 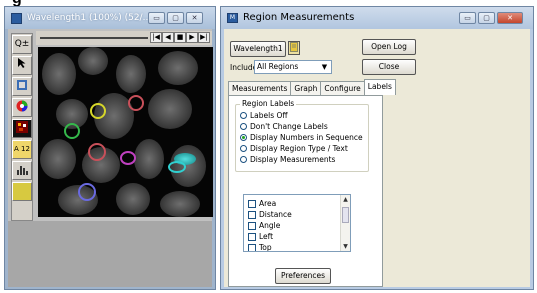 I want to click on radio-label: Labels Off, so click(x=269, y=115).